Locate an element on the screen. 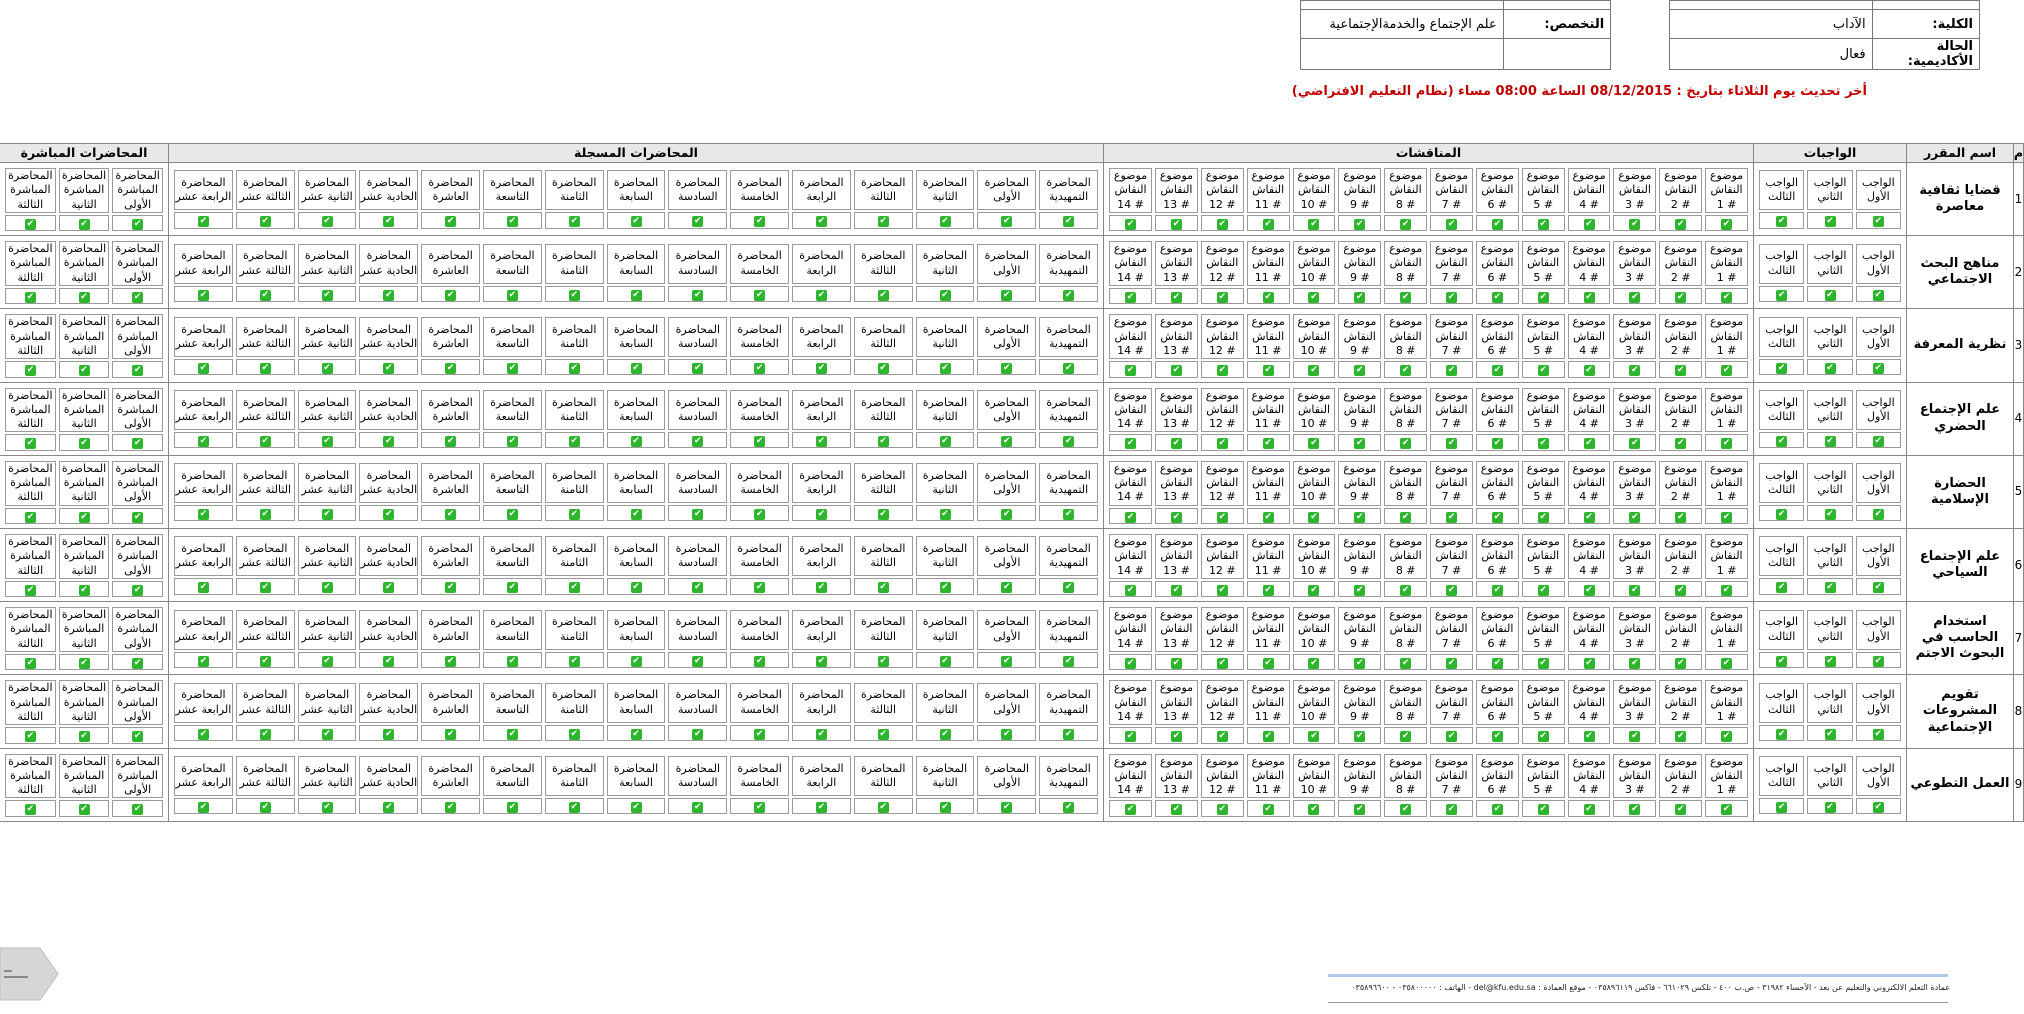 The image size is (2024, 1014). major-value: علم الإجتماع والخدمةالإجتماعية is located at coordinates (1402, 24).